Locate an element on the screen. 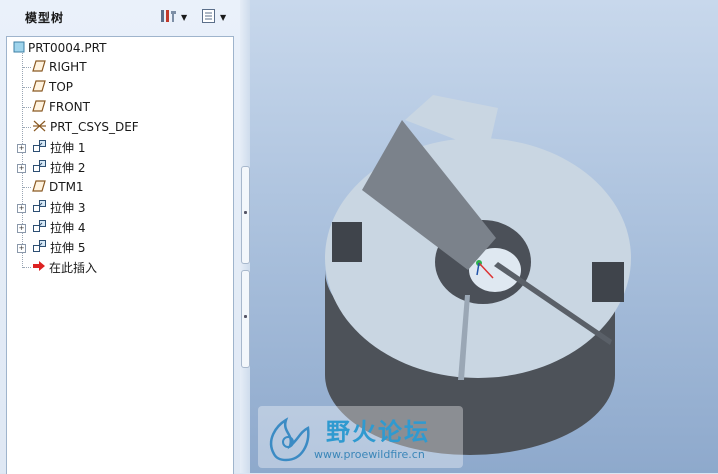  pane-splitter is located at coordinates (245, 236).